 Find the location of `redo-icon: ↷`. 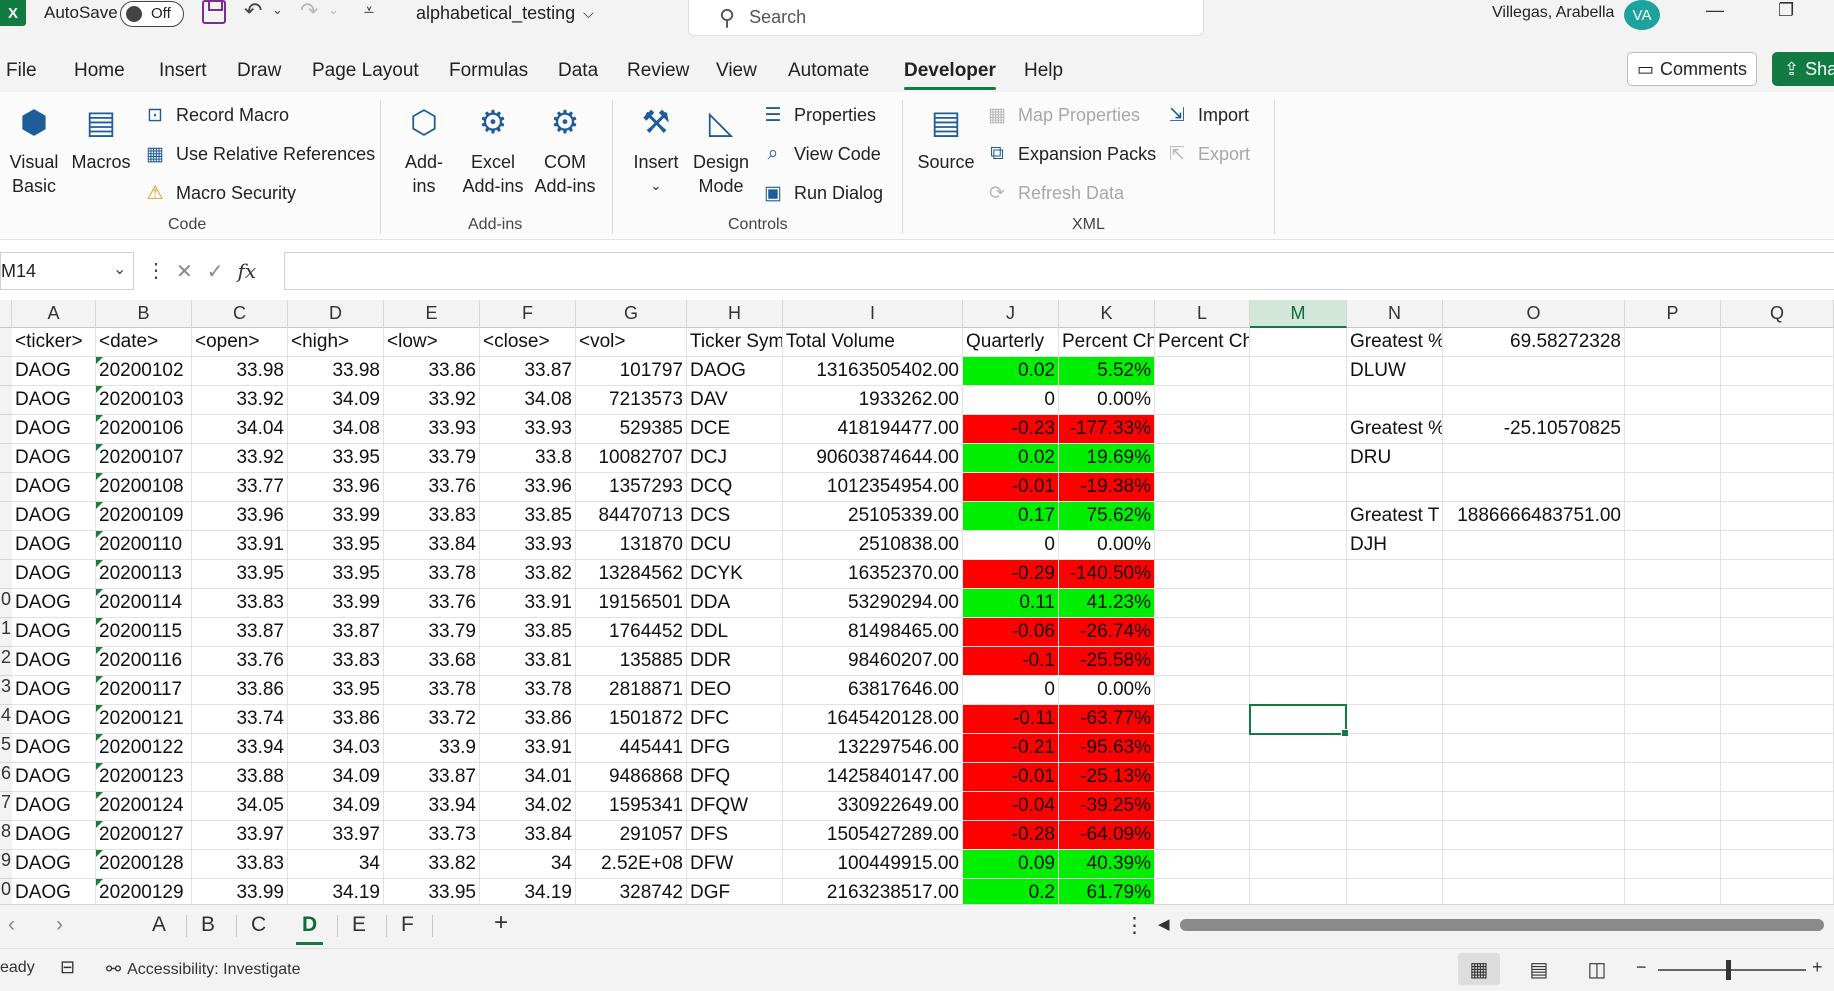

redo-icon: ↷ is located at coordinates (309, 12).